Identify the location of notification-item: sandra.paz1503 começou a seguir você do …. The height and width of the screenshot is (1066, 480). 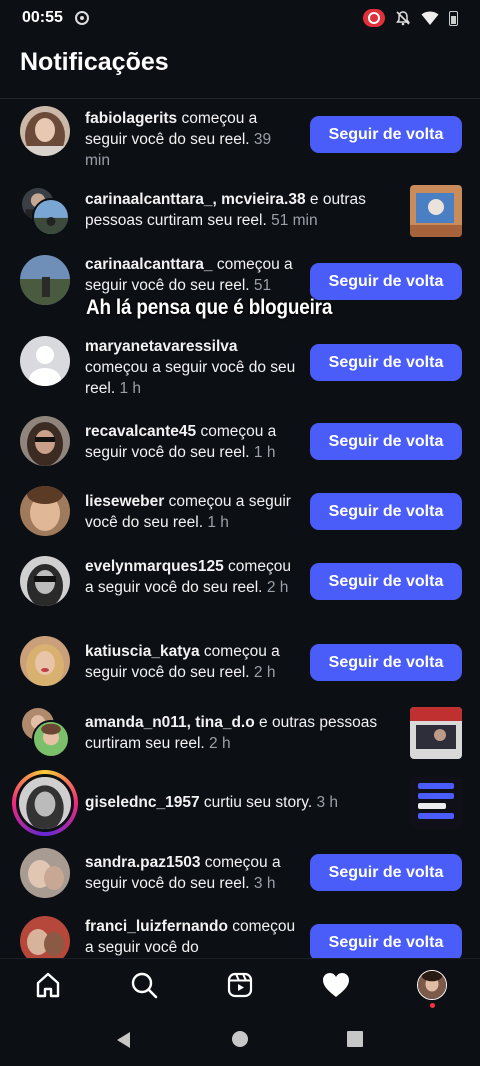
(240, 876).